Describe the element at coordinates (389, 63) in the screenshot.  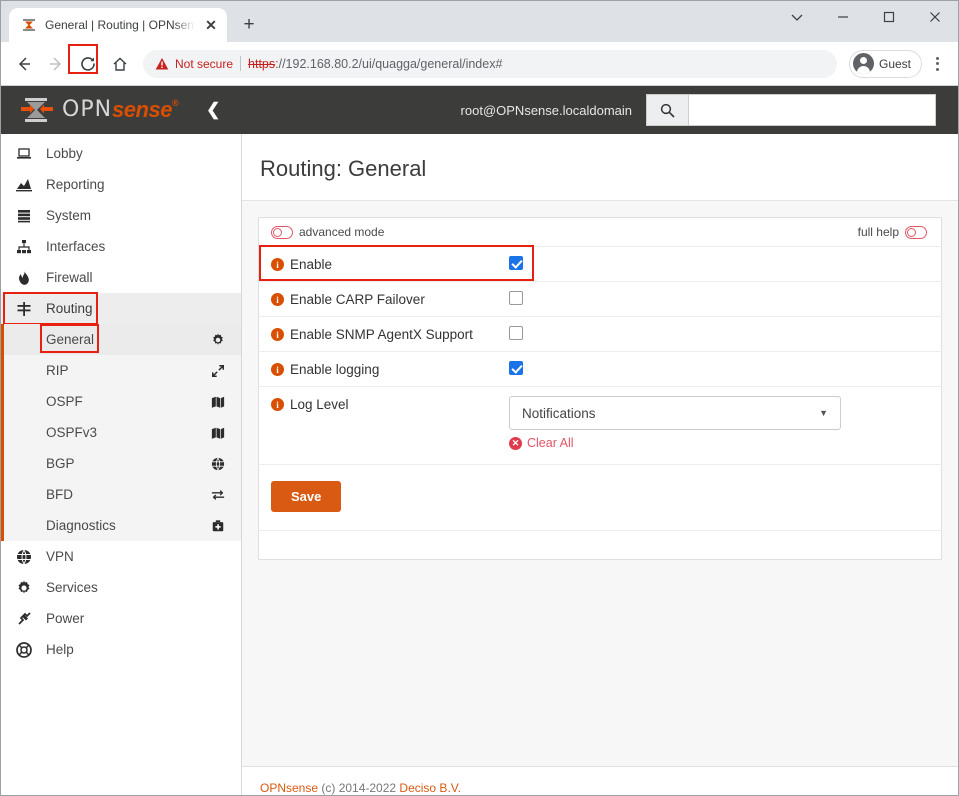
I see `url-rest: ://192.168.80.2/ui/quagga/general/index#` at that location.